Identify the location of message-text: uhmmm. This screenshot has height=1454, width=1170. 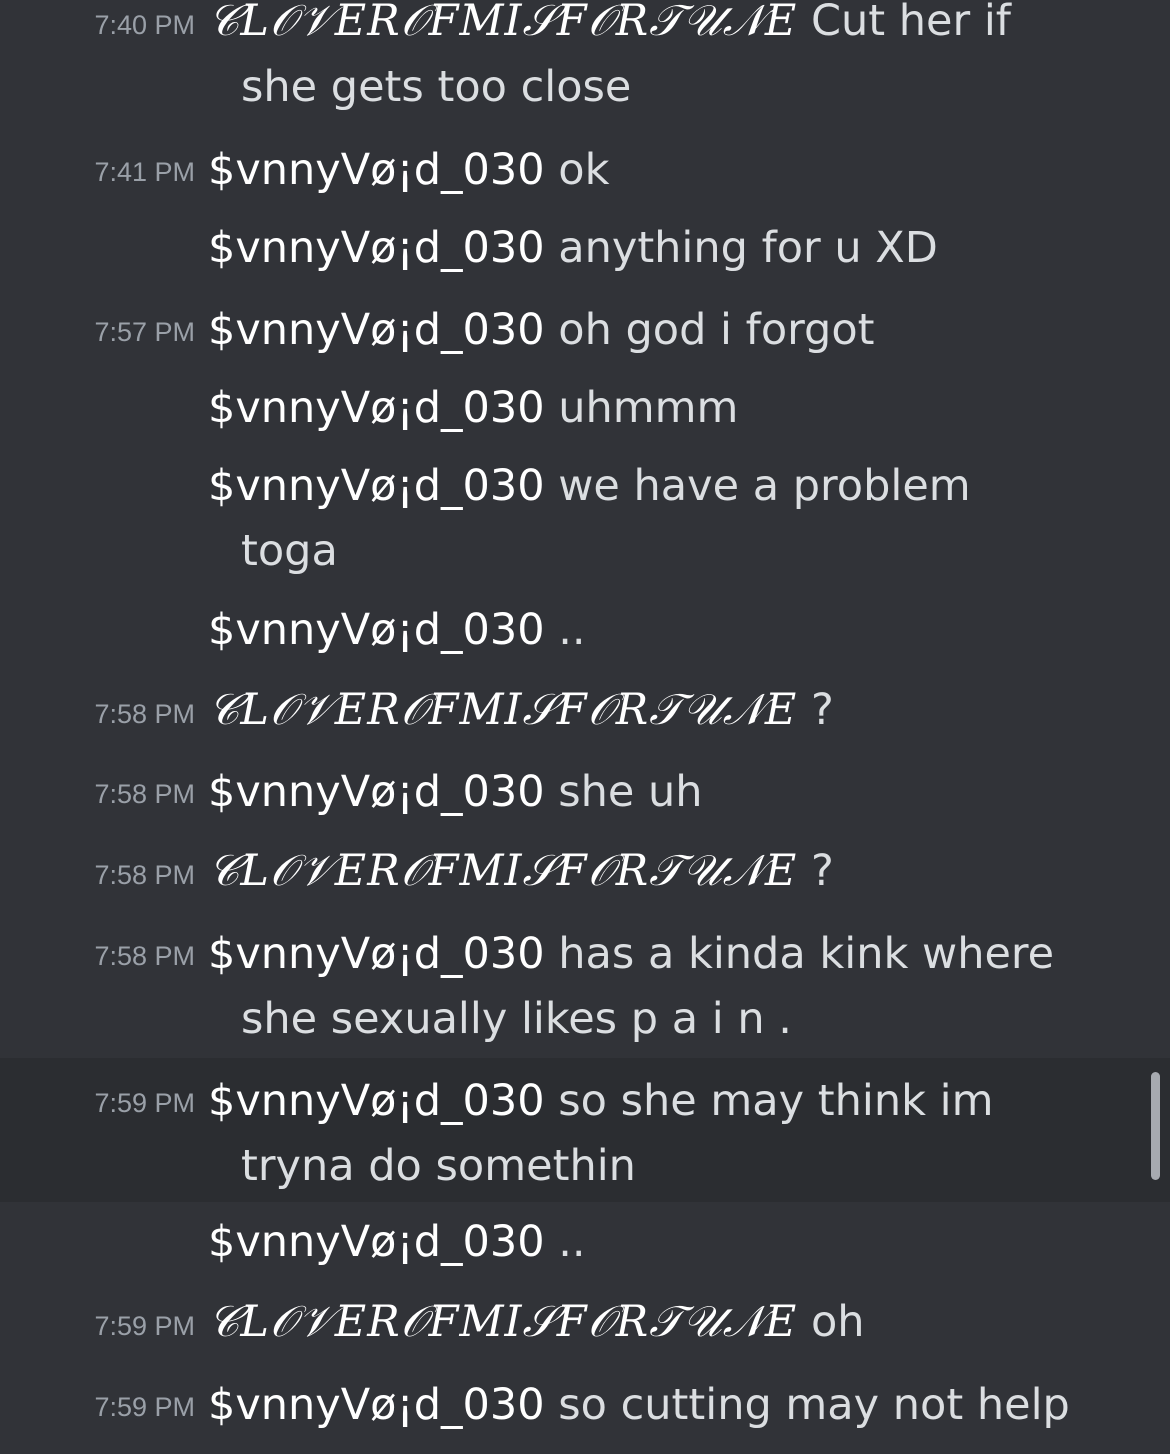
(648, 408).